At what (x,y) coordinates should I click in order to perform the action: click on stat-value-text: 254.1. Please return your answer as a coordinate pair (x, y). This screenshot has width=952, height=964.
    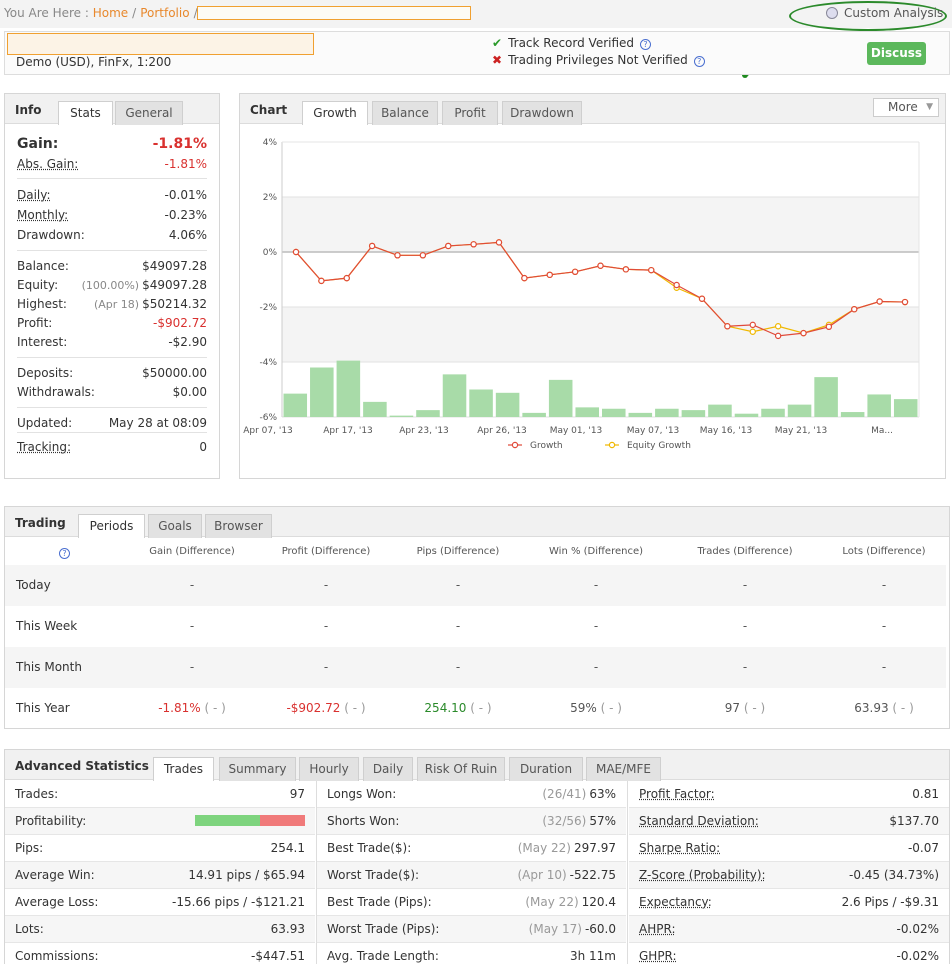
    Looking at the image, I should click on (288, 848).